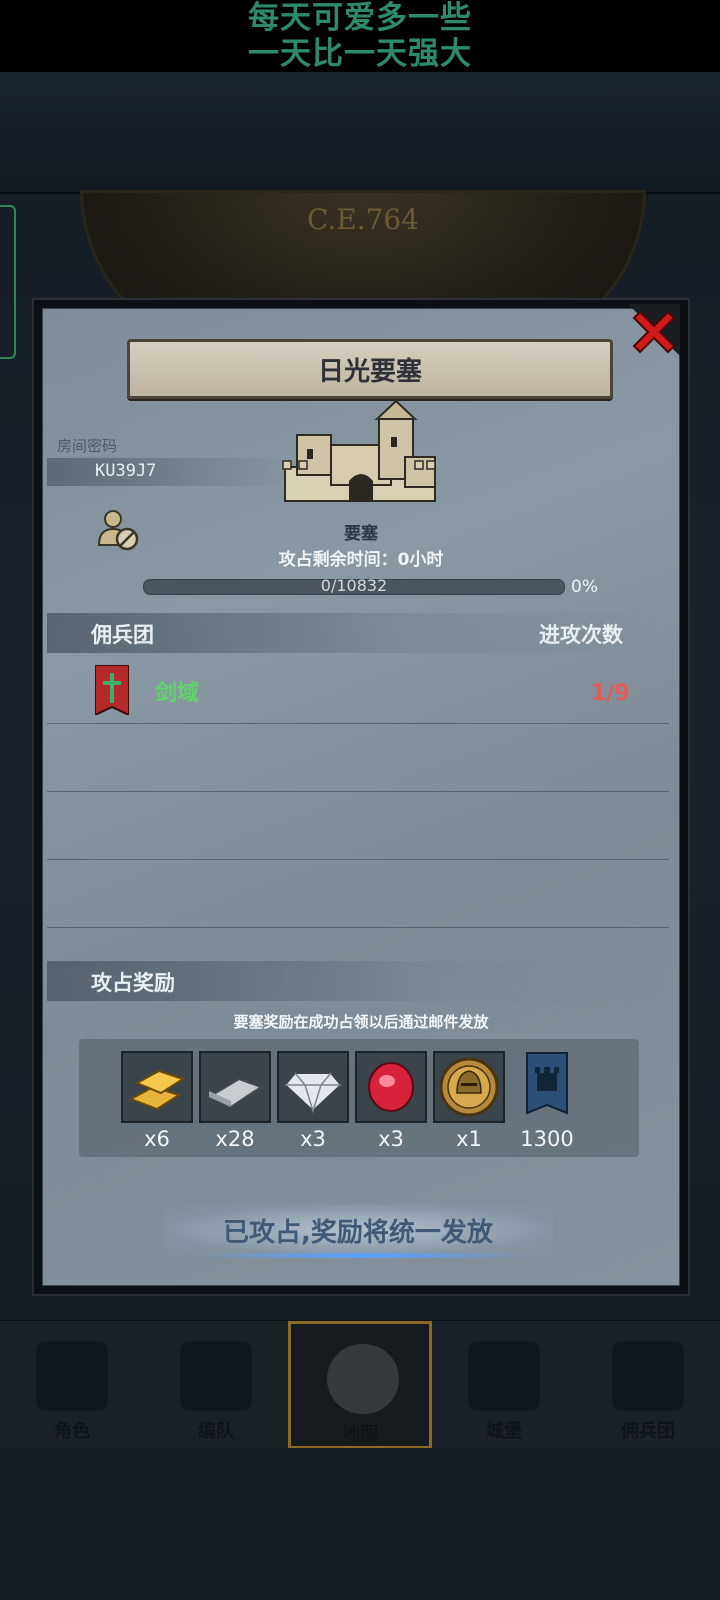  I want to click on reward-item: 1300, so click(547, 1101).